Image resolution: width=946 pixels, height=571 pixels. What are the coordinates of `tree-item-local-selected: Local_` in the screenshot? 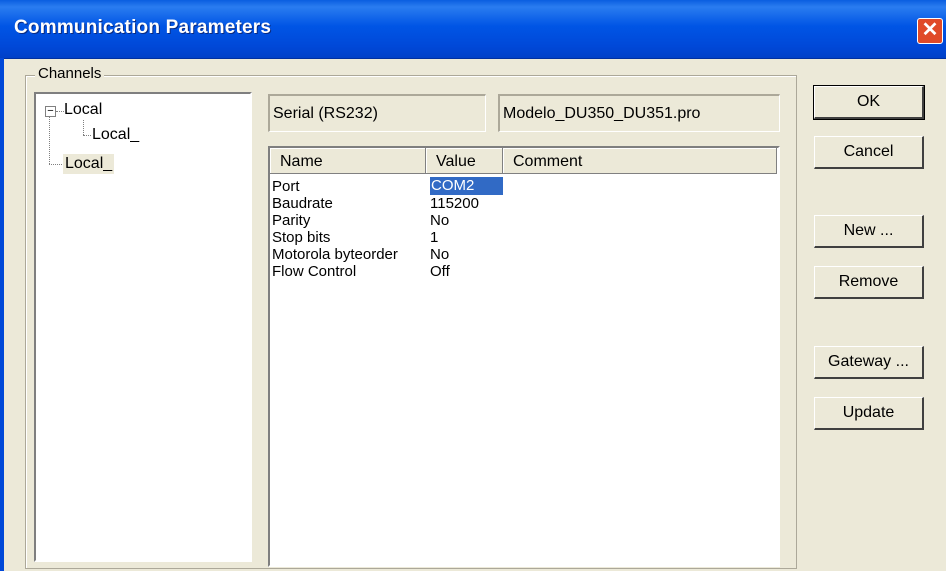 It's located at (89, 164).